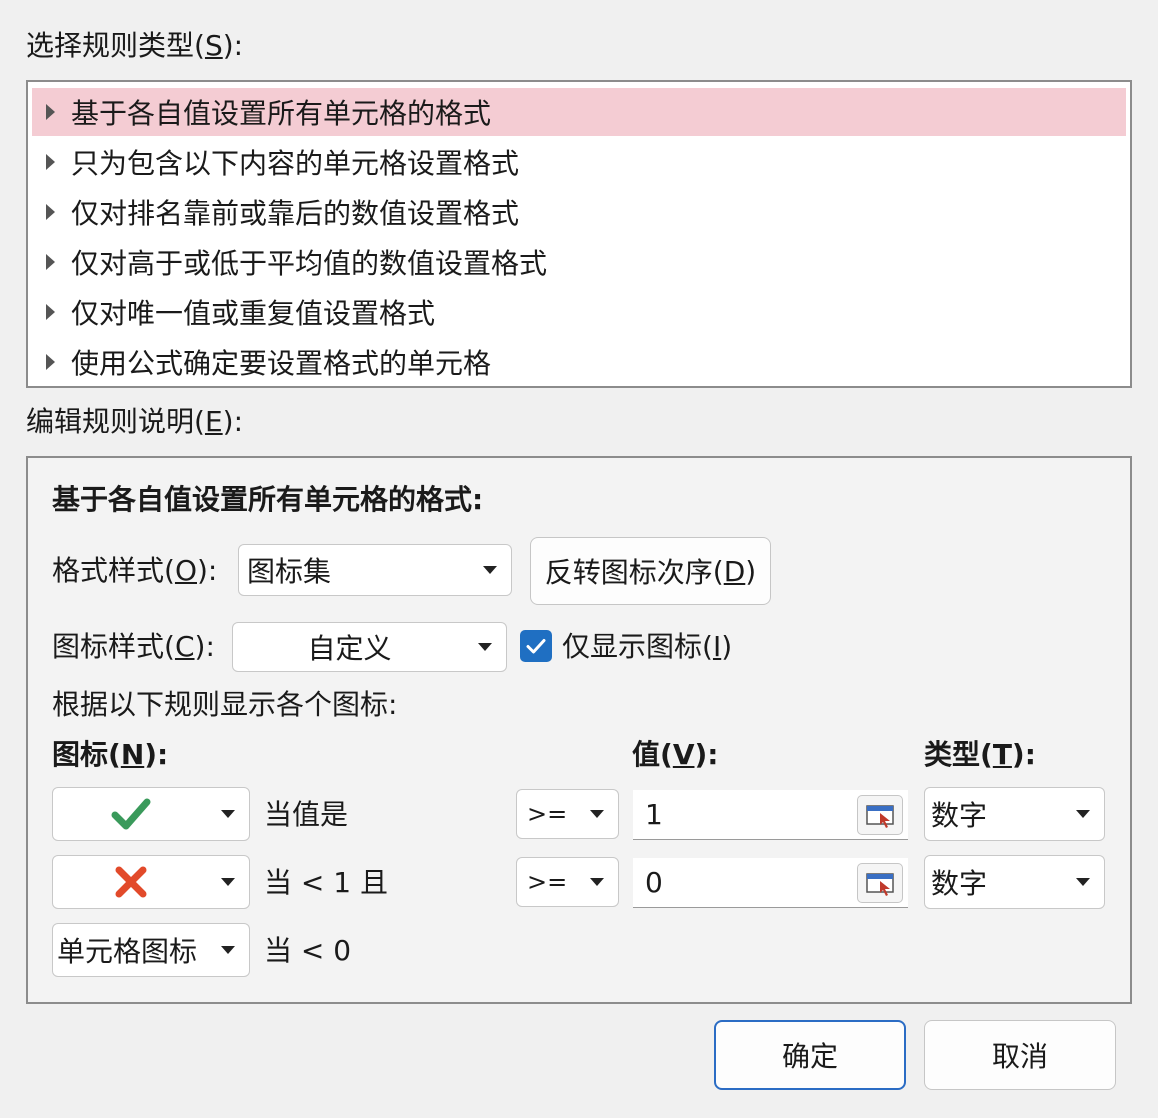 The height and width of the screenshot is (1118, 1158). I want to click on format-style-label: 格式样式(O):, so click(135, 570).